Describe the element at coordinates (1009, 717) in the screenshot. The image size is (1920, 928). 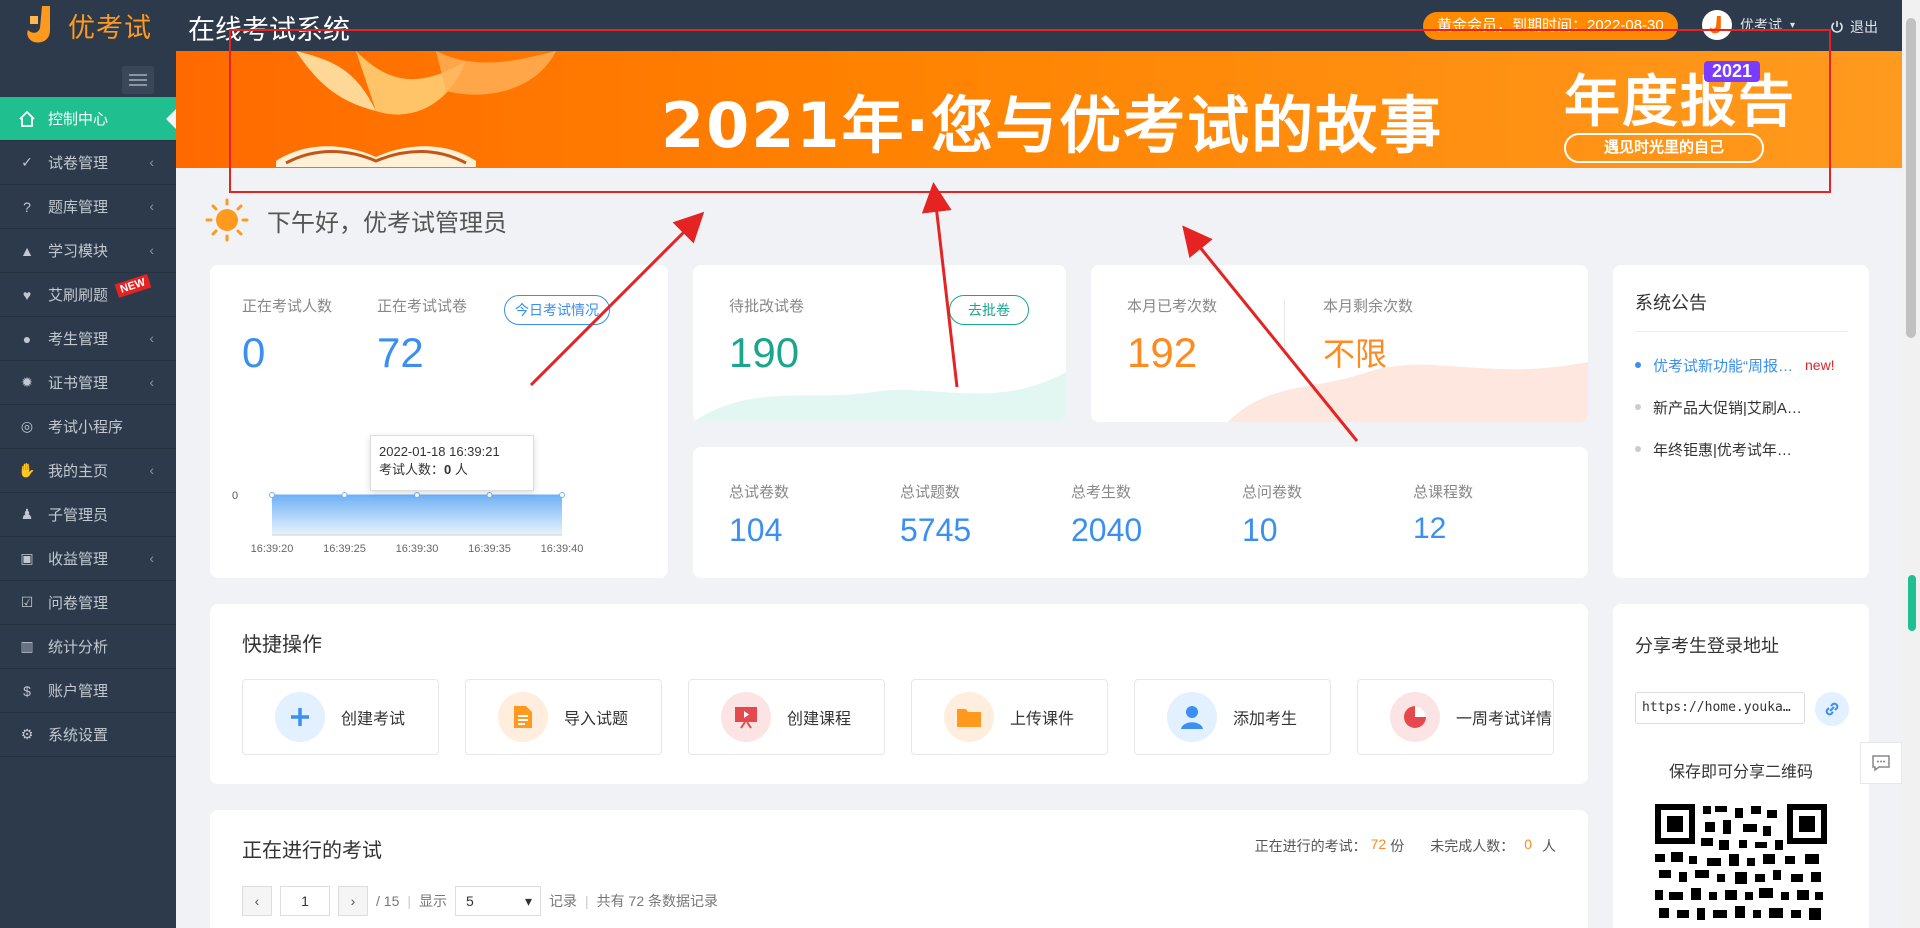
I see `upload-courseware-button: 上传课件` at that location.